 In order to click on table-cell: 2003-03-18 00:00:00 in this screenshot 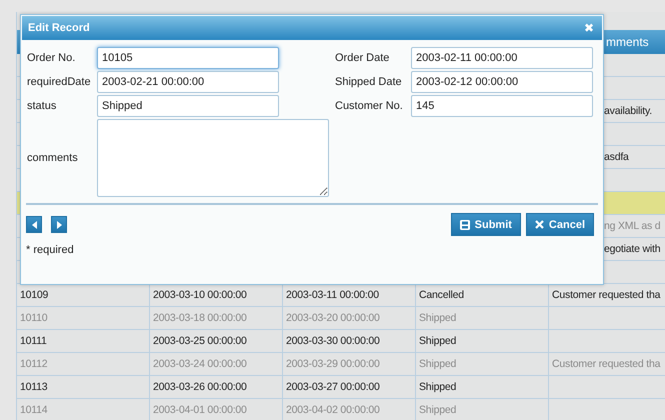, I will do `click(200, 318)`.